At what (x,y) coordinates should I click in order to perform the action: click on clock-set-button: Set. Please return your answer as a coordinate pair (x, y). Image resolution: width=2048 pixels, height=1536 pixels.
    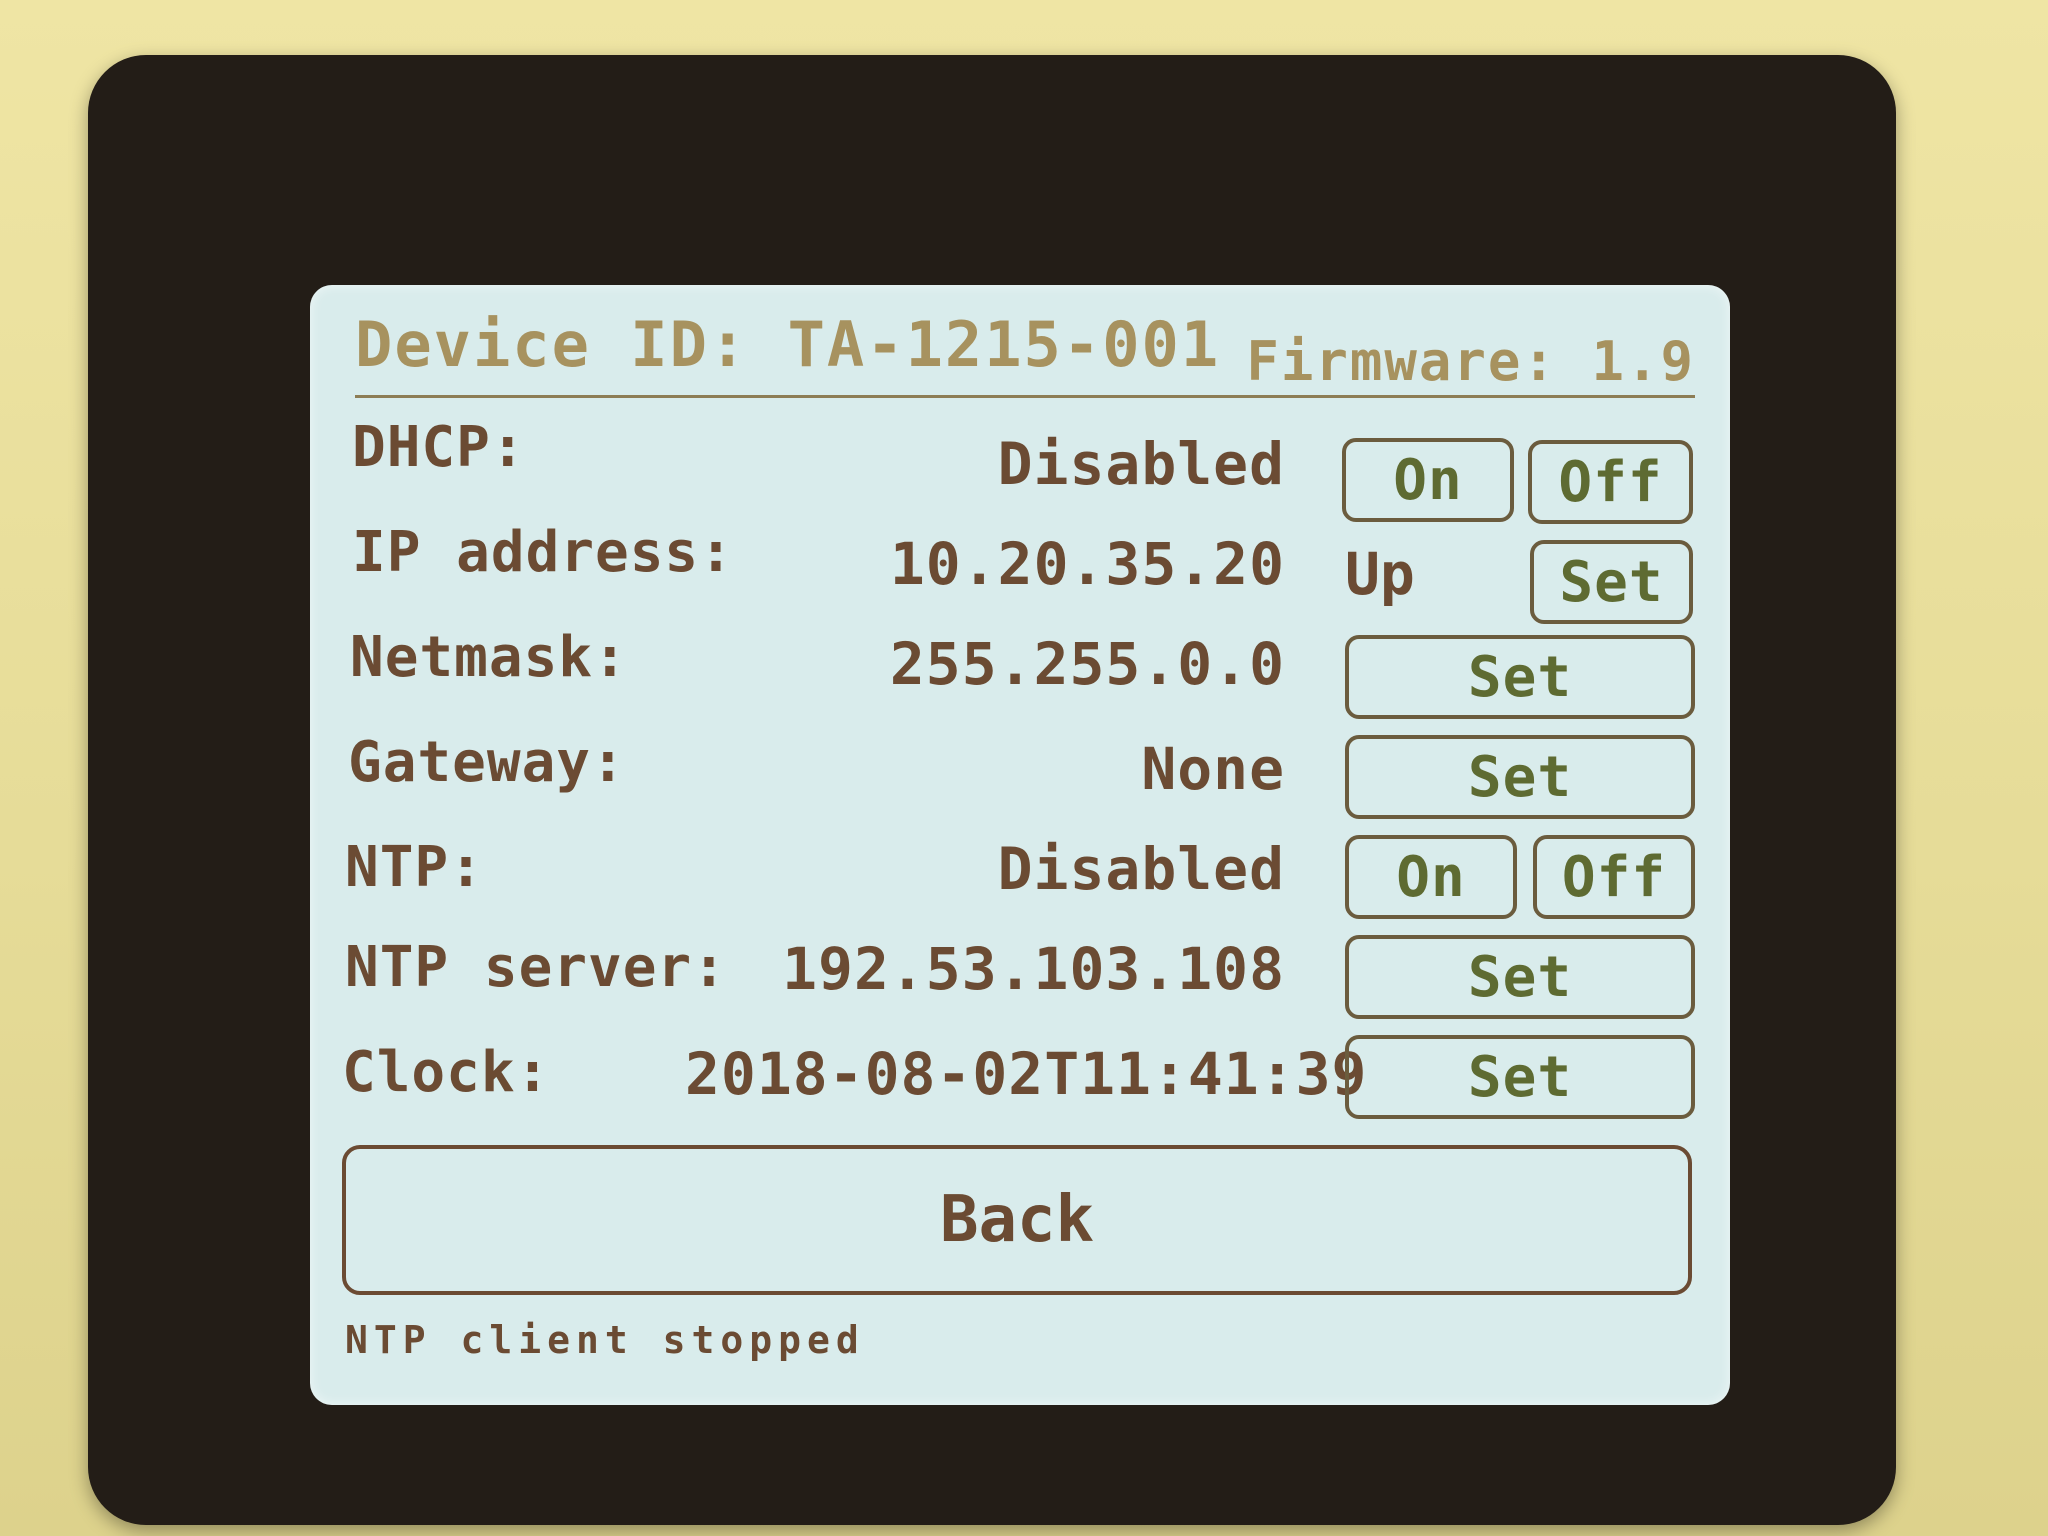
    Looking at the image, I should click on (1520, 1077).